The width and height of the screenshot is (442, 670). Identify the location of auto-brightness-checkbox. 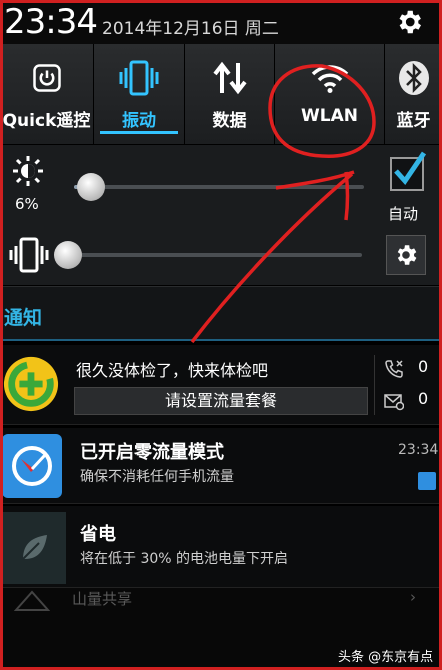
(408, 171).